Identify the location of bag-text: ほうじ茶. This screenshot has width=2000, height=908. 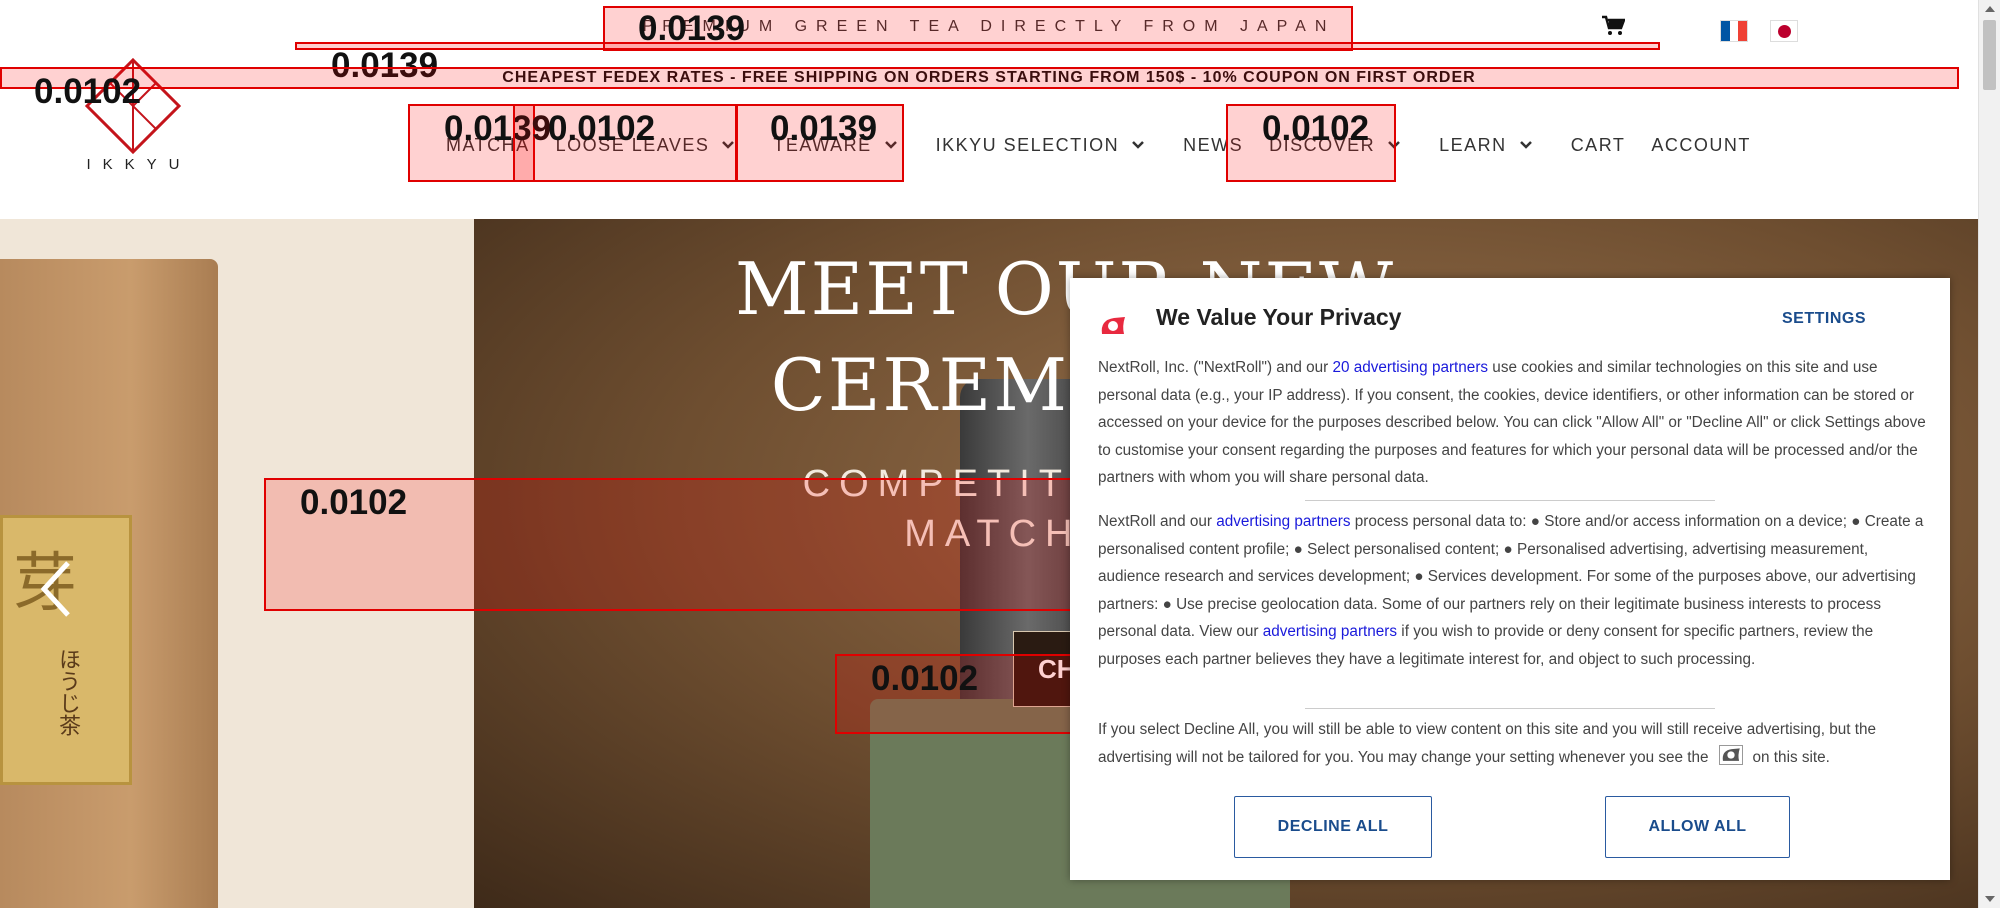
(67, 692).